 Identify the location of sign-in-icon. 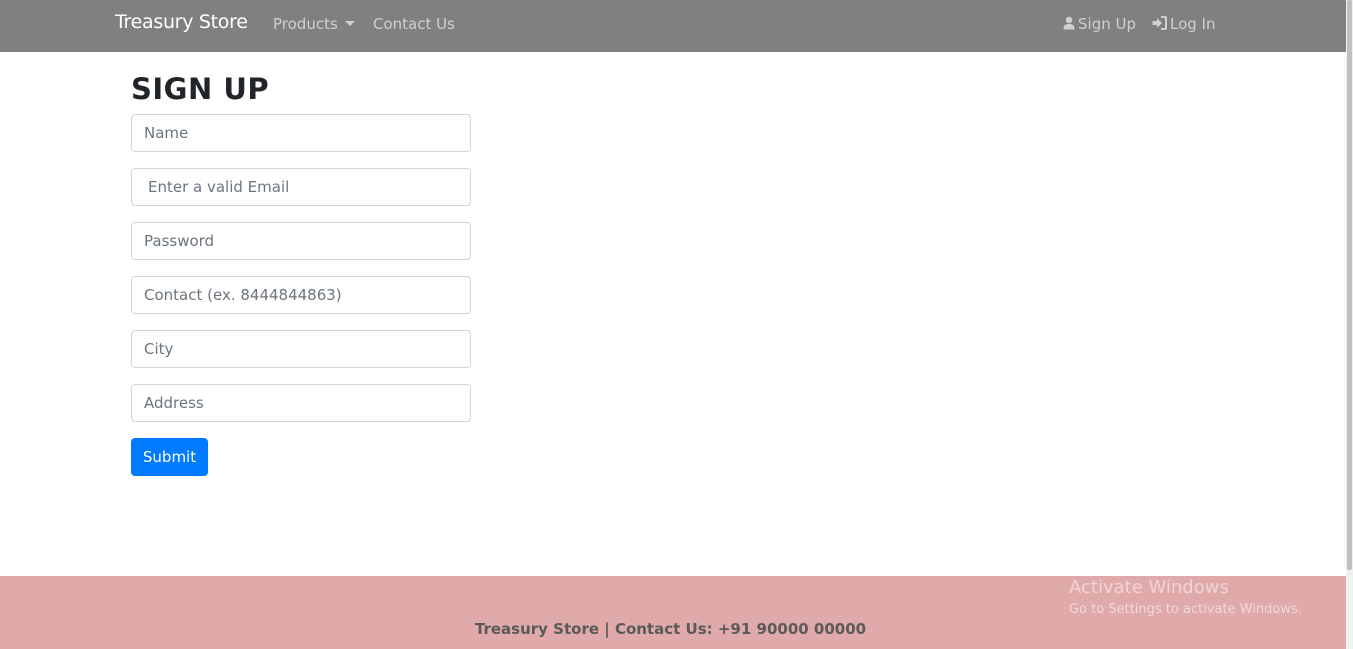
(1159, 25).